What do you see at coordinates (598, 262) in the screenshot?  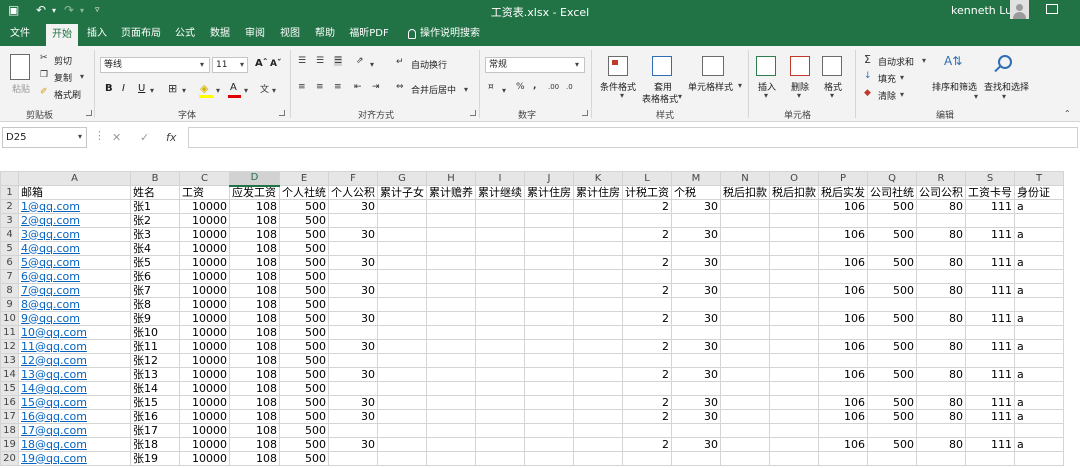 I see `cell-K6` at bounding box center [598, 262].